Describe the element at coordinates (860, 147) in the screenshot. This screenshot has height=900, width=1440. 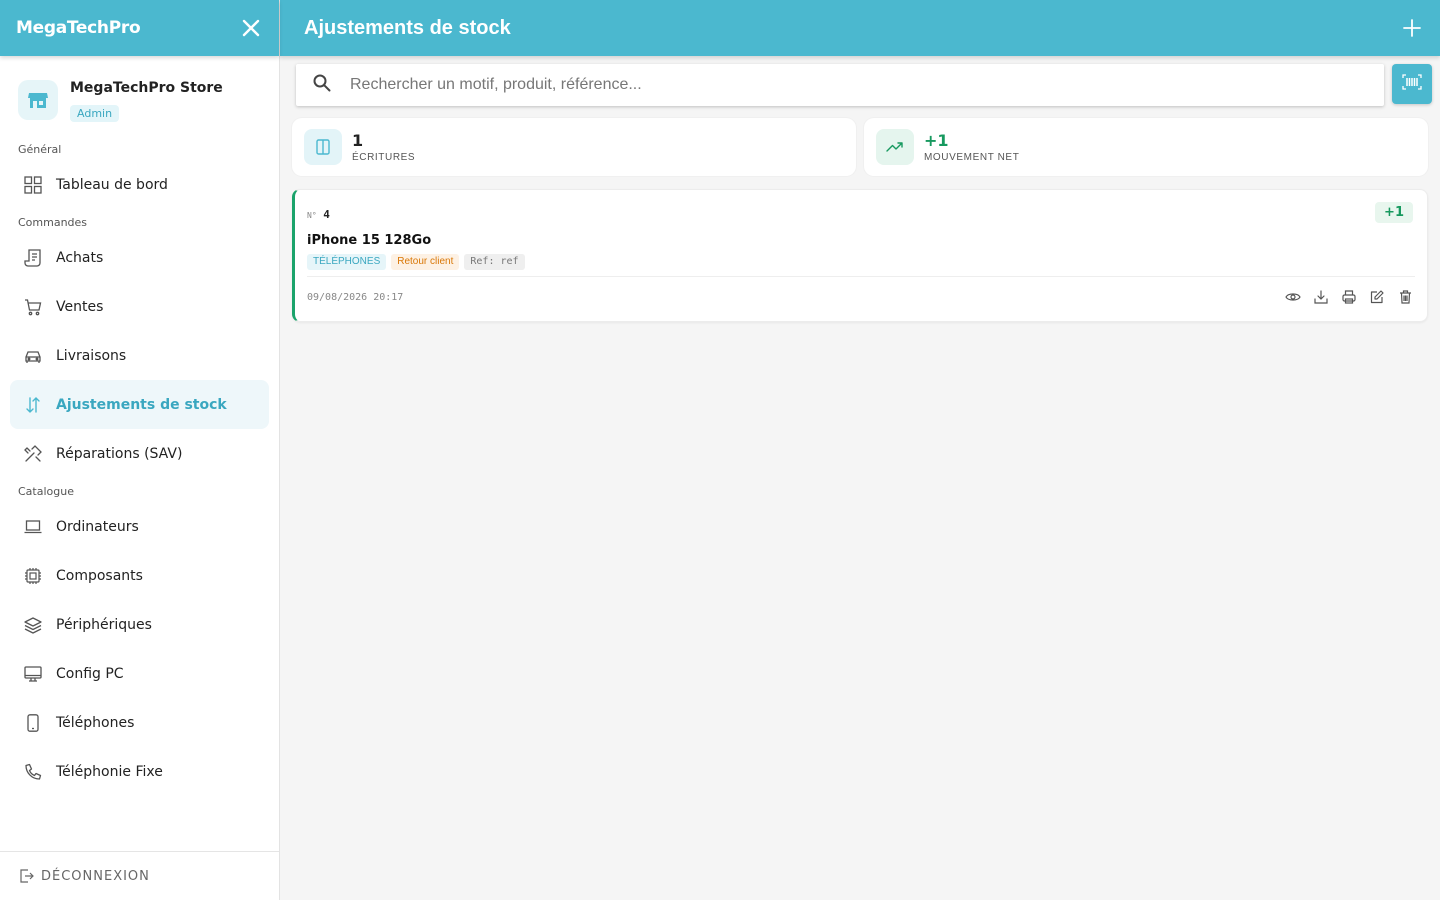
I see `stats-row: 1 ÉCRITURES +1 MOUVEMENT NET` at that location.